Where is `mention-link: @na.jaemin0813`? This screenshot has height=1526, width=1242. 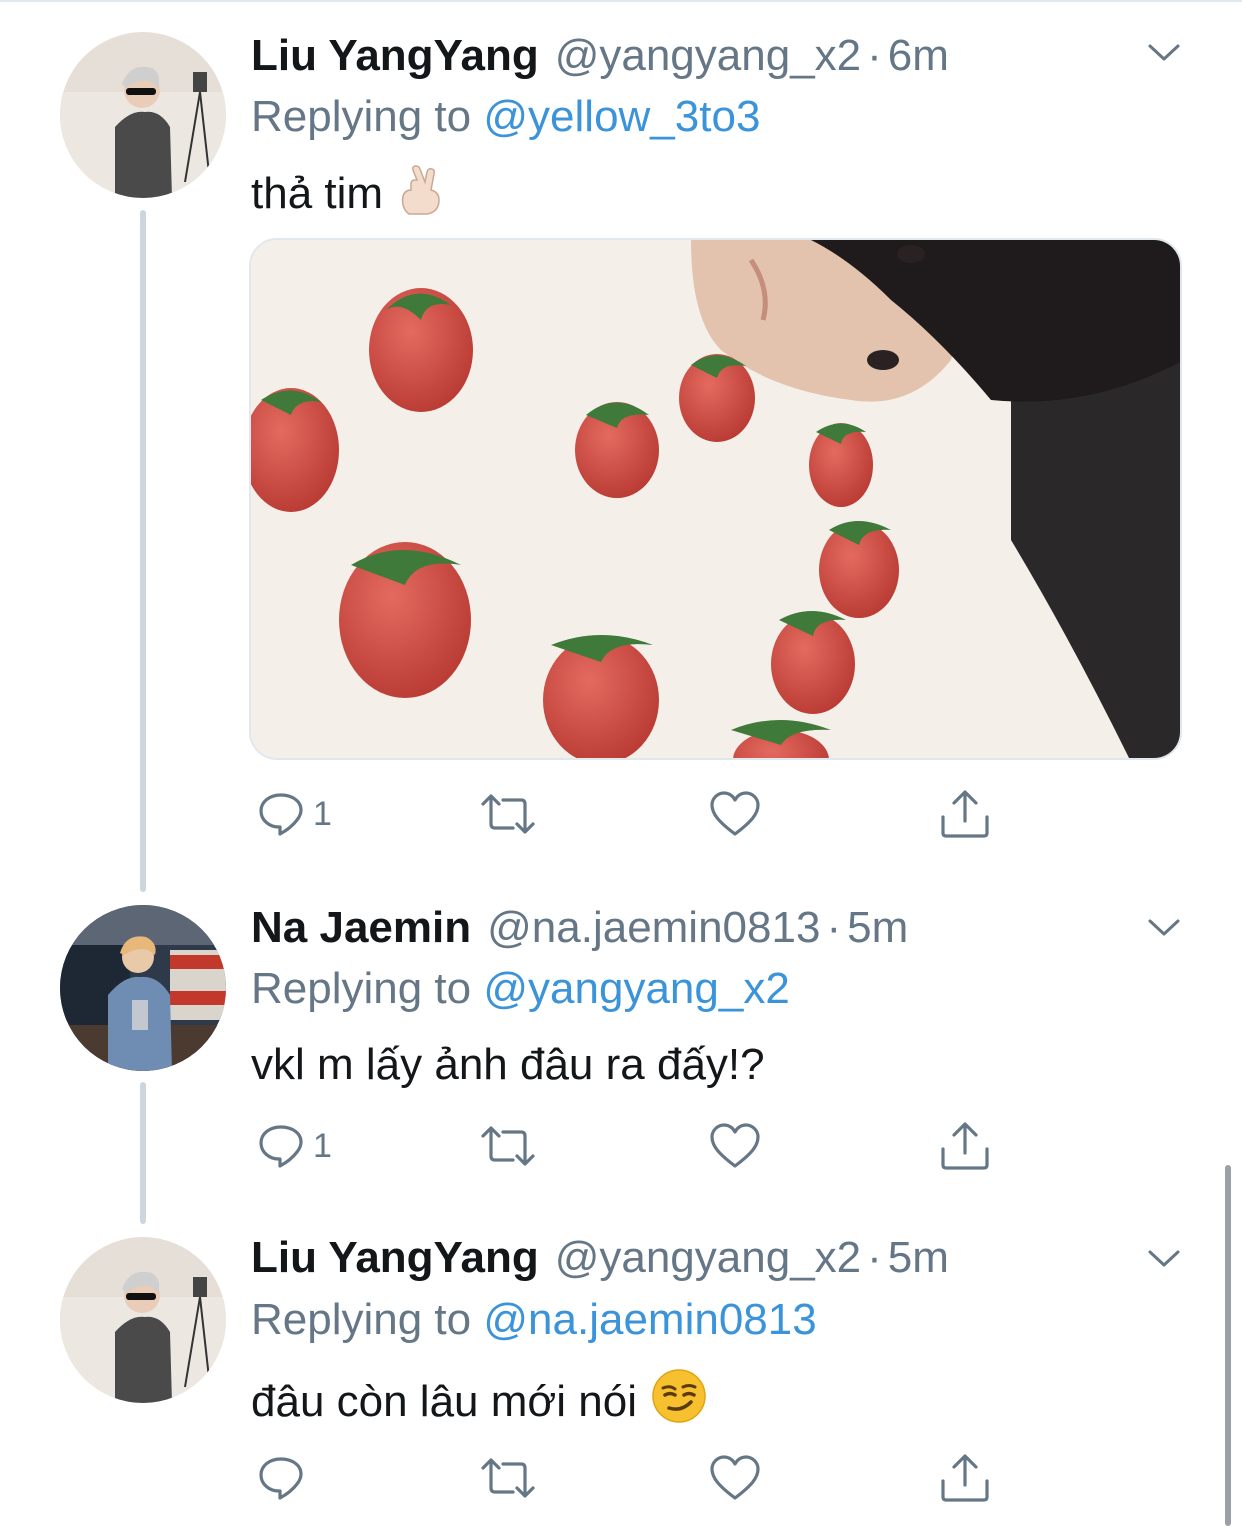
mention-link: @na.jaemin0813 is located at coordinates (649, 1319).